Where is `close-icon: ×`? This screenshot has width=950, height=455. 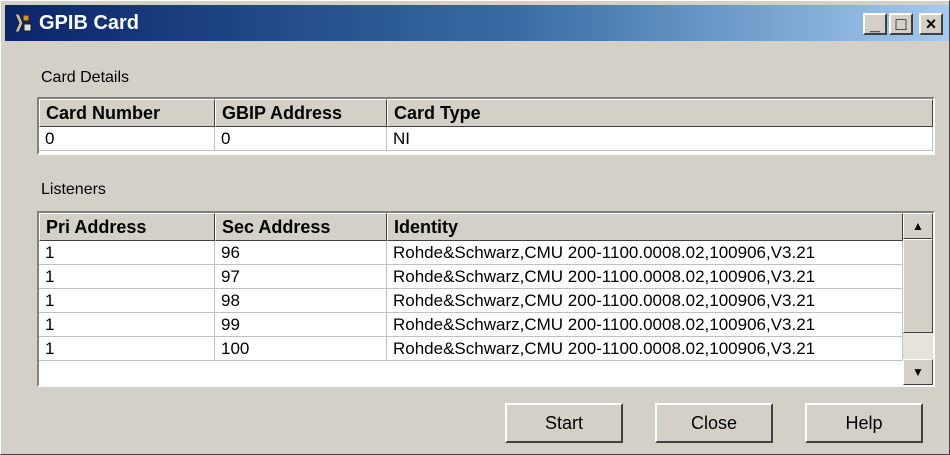
close-icon: × is located at coordinates (931, 24).